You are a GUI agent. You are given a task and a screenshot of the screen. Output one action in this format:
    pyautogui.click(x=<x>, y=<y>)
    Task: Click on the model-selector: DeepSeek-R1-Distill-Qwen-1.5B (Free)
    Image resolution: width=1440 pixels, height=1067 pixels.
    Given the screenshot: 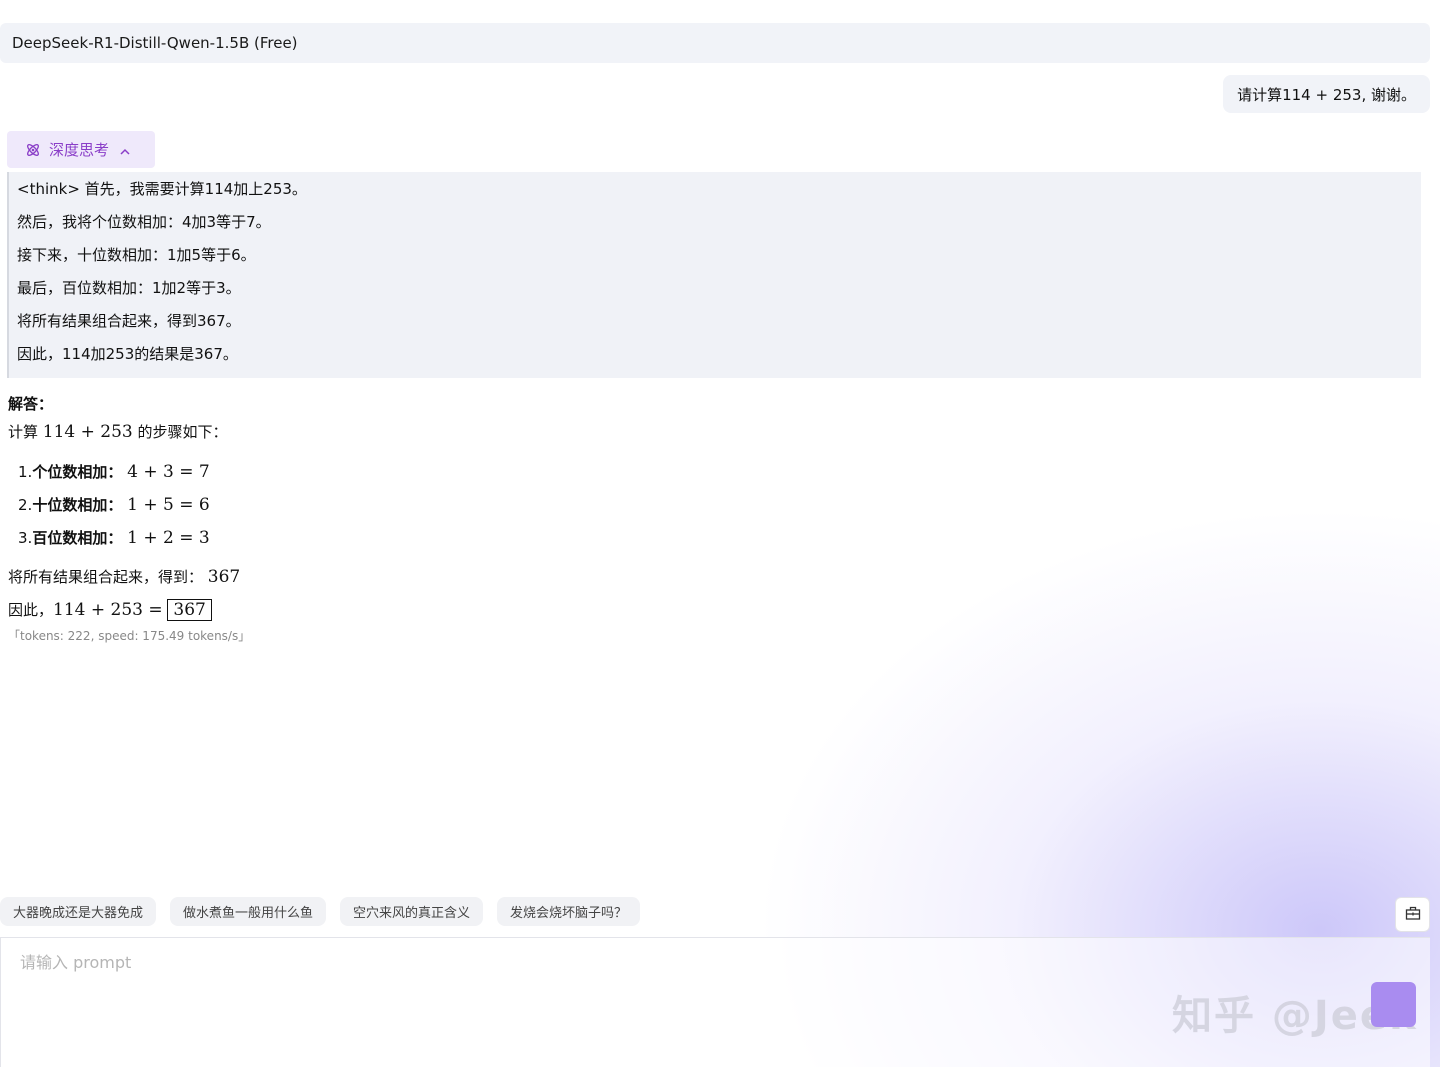 What is the action you would take?
    pyautogui.click(x=715, y=43)
    